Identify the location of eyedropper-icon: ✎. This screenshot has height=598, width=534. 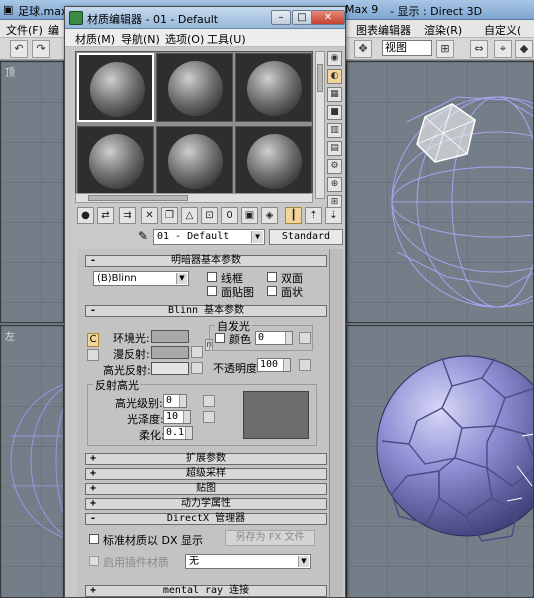
(143, 237).